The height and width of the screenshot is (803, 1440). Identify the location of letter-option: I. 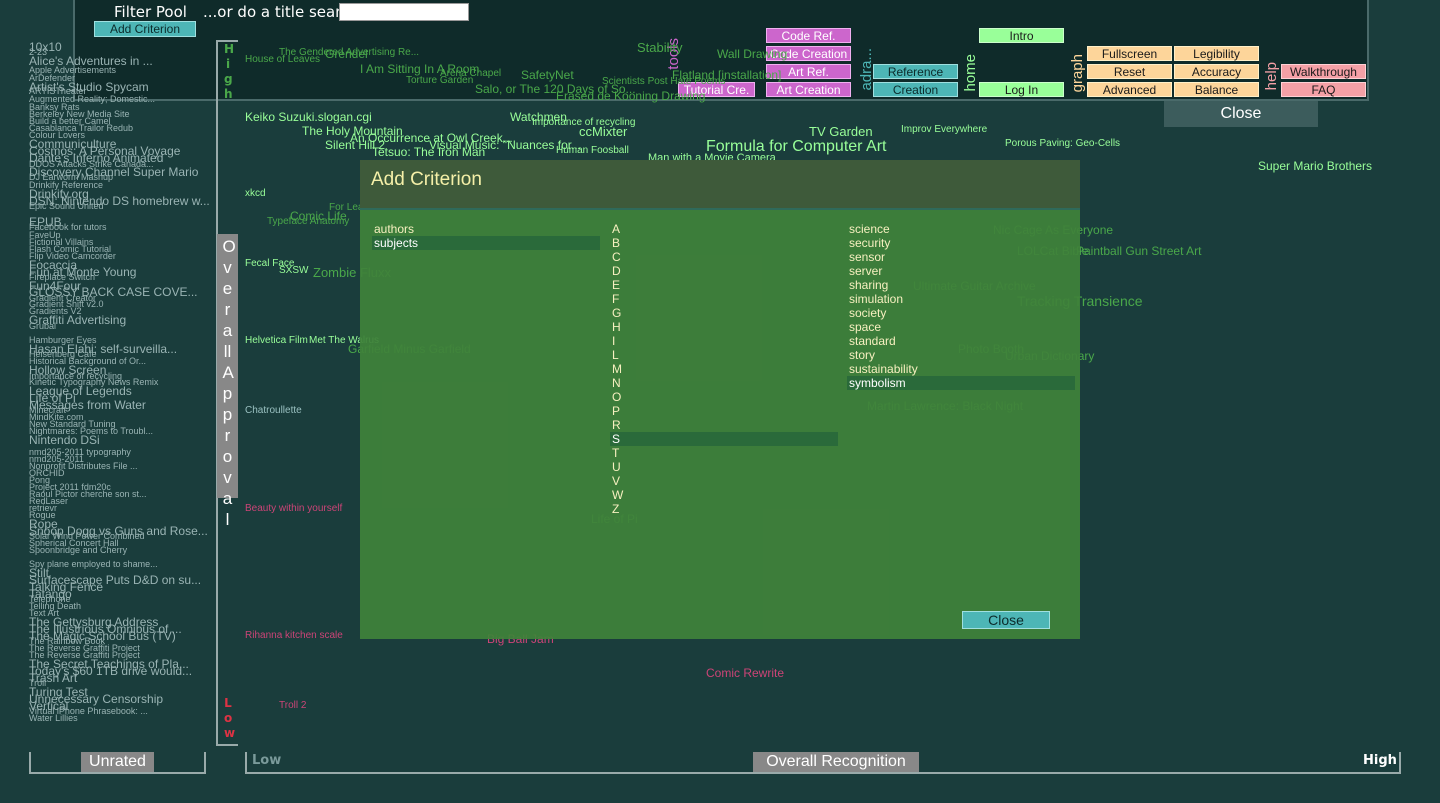
(724, 341).